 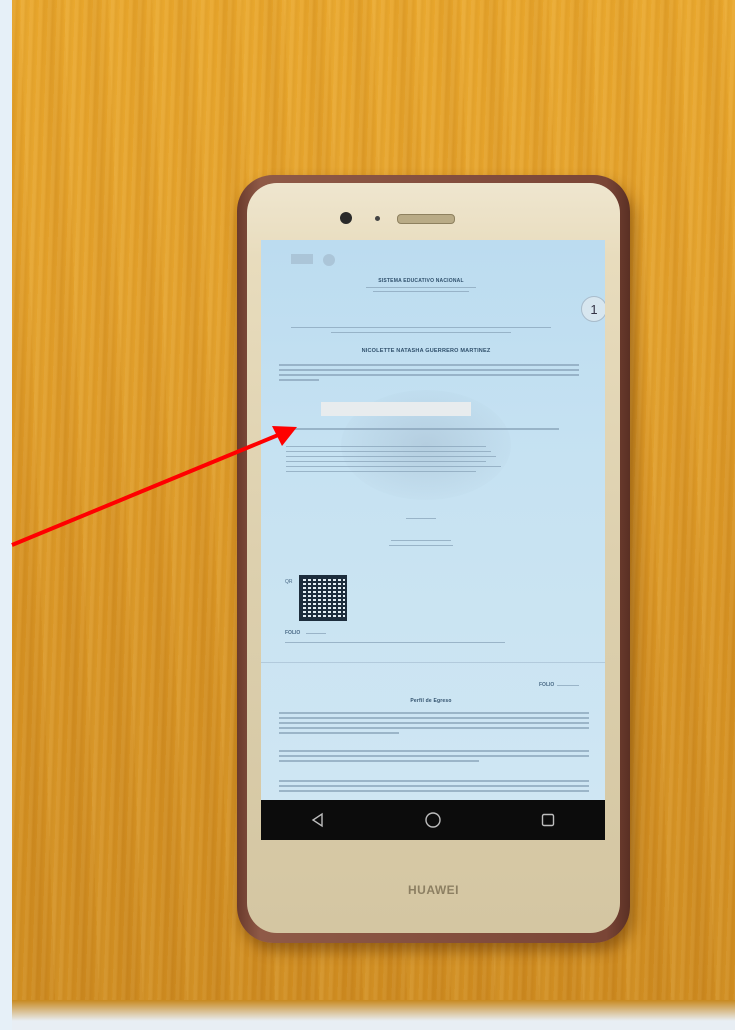 What do you see at coordinates (318, 820) in the screenshot?
I see `back-icon` at bounding box center [318, 820].